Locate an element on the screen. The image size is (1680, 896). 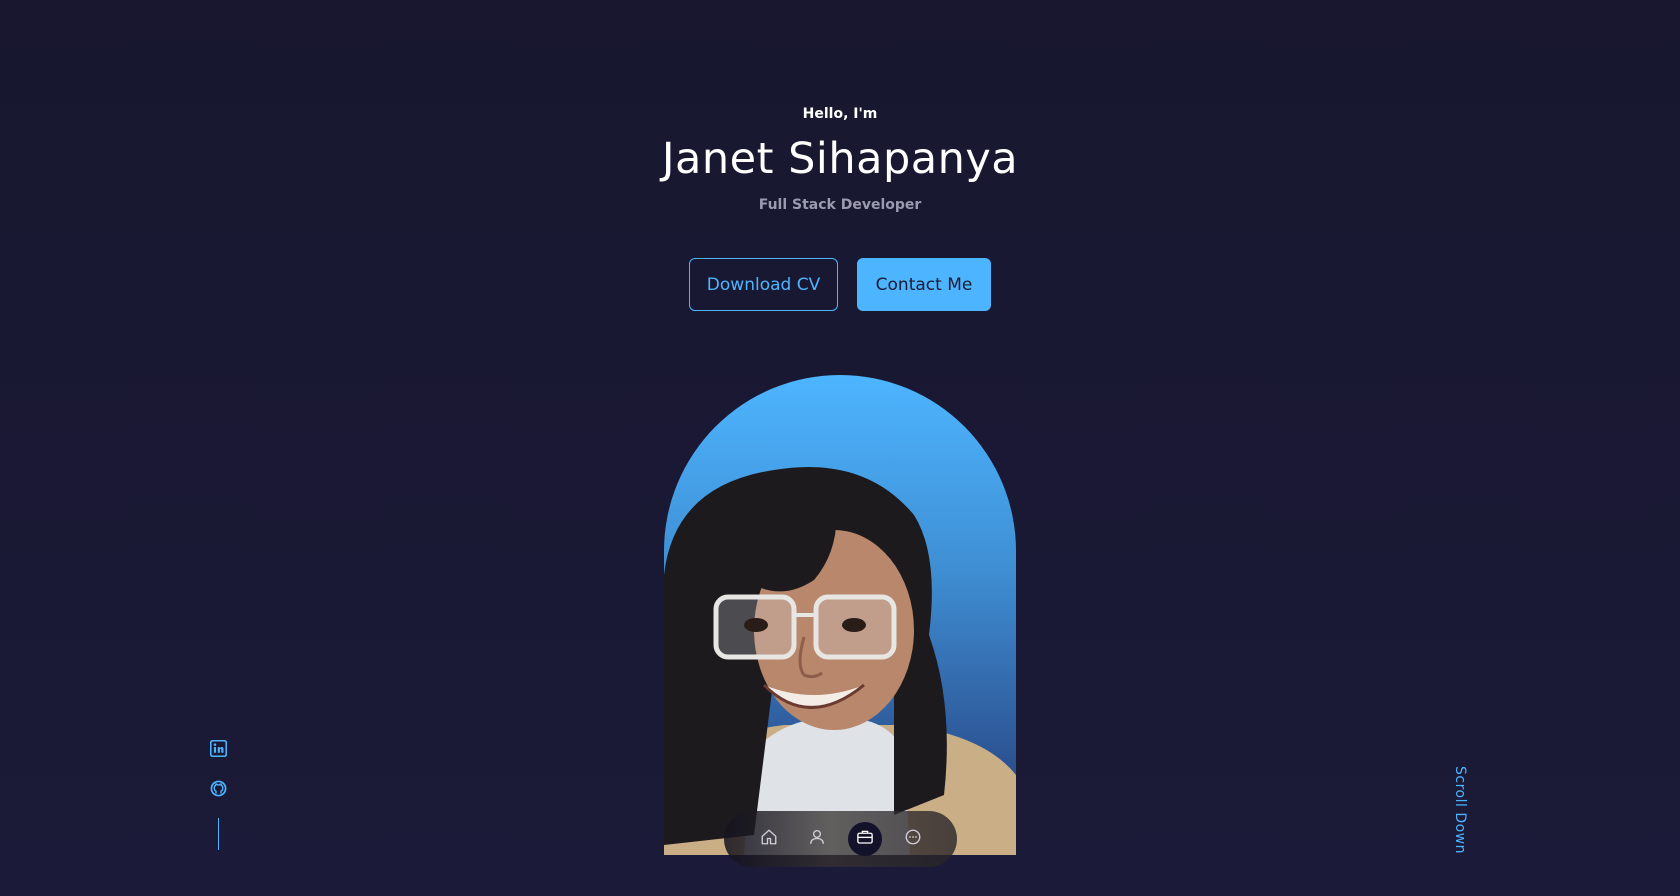
github-icon is located at coordinates (218, 790).